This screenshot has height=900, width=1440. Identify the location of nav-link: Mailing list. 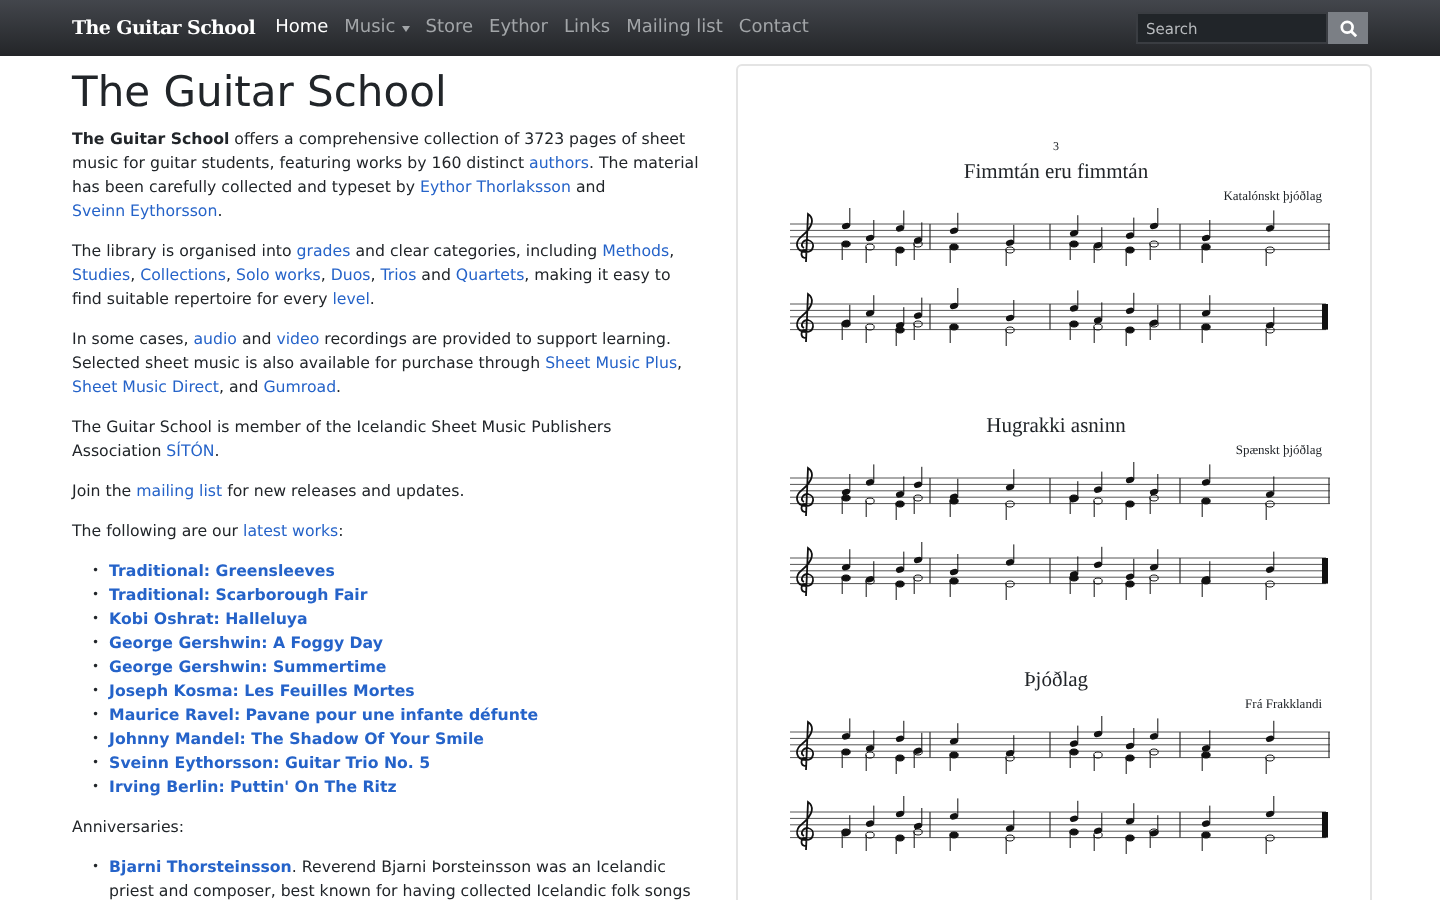
(674, 28).